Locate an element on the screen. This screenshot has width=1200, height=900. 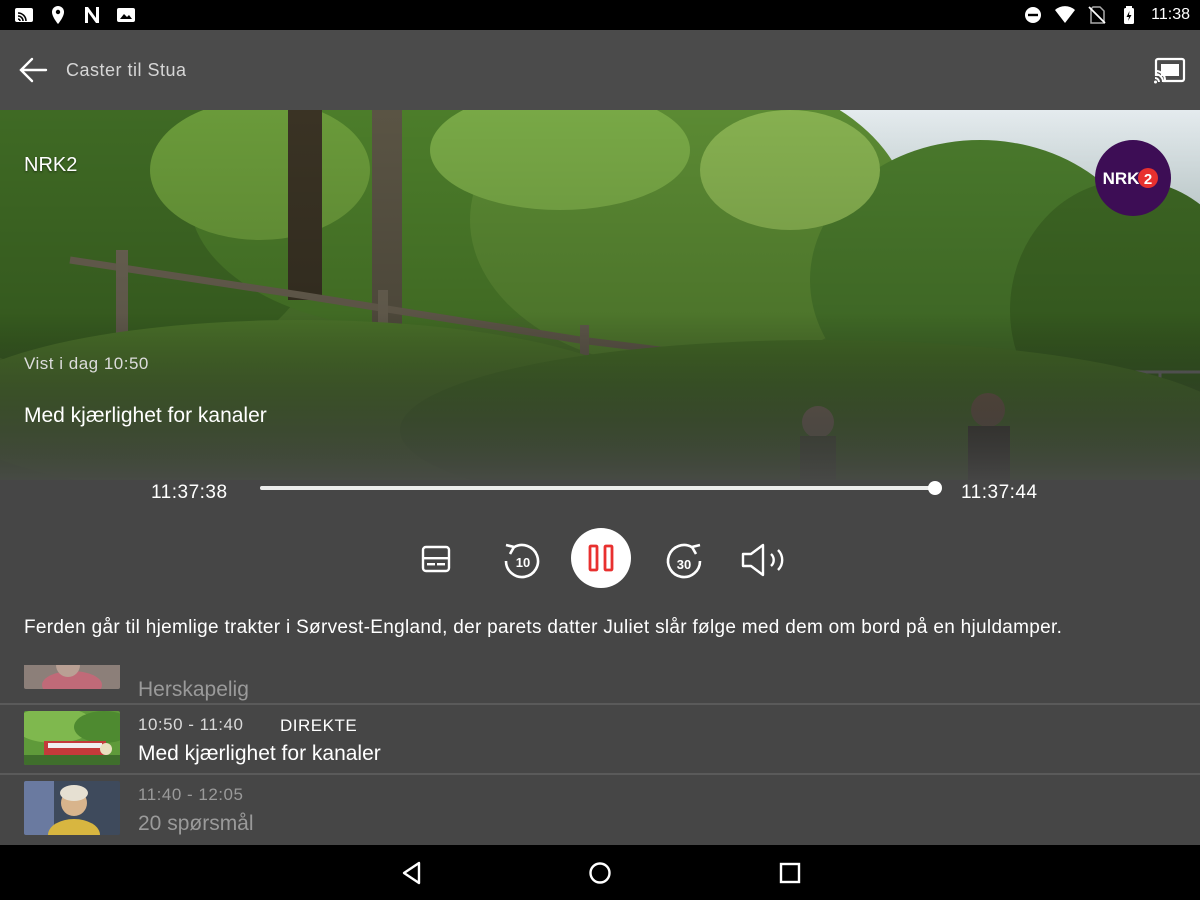
channel-logo: NRK 2 is located at coordinates (1133, 178).